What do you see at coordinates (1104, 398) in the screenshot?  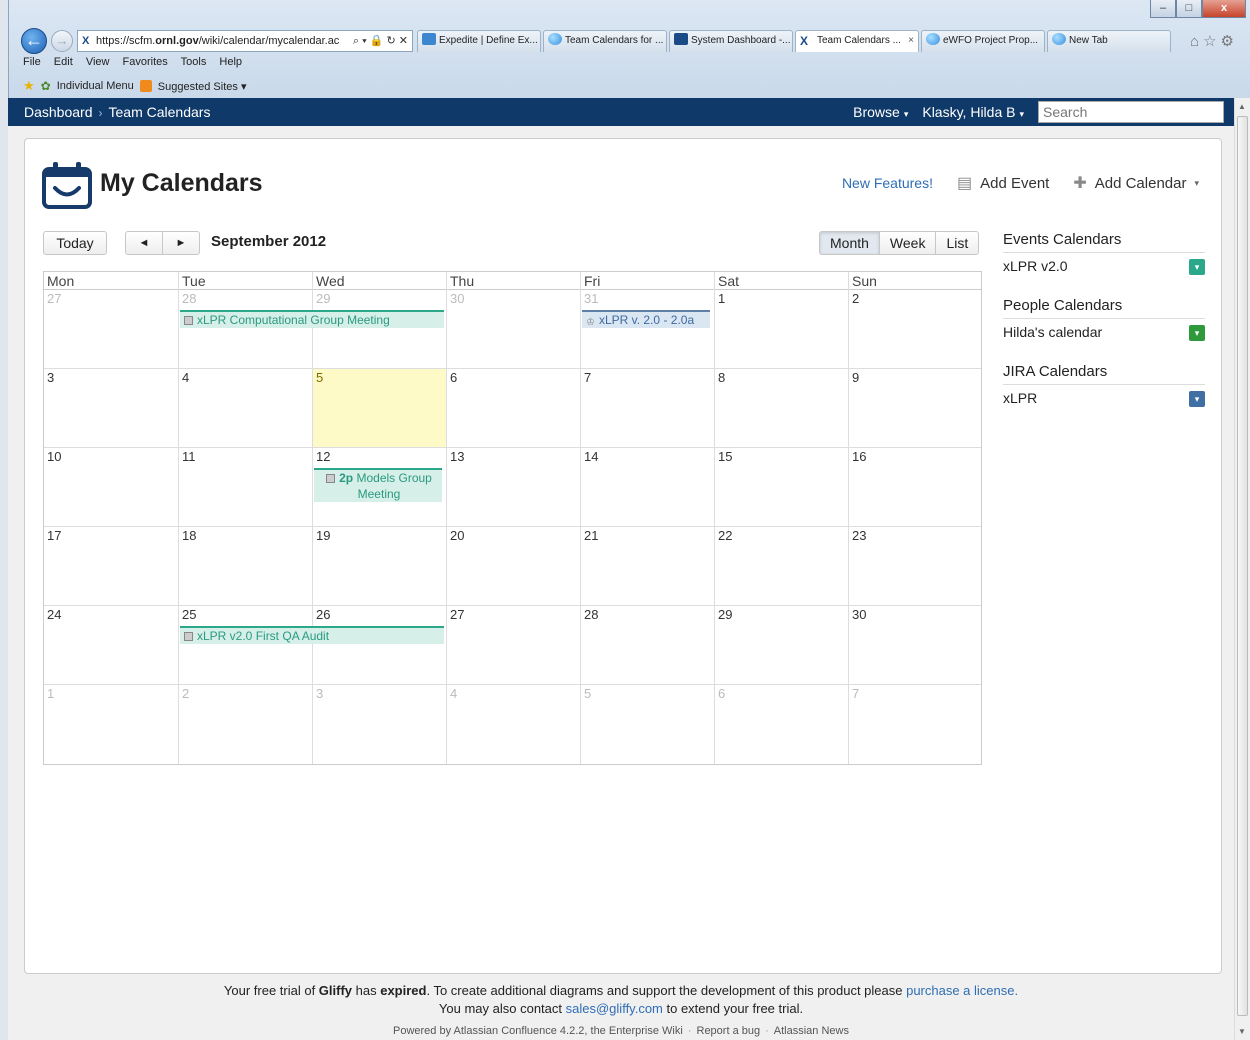 I see `calendar-item-xlpr: xLPR ▾` at bounding box center [1104, 398].